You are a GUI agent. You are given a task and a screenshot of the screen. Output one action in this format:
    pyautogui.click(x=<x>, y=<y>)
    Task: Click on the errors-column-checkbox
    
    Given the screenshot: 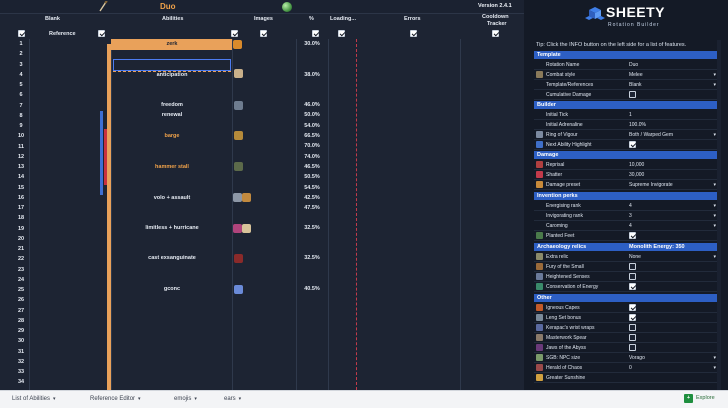 What is the action you would take?
    pyautogui.click(x=413, y=33)
    